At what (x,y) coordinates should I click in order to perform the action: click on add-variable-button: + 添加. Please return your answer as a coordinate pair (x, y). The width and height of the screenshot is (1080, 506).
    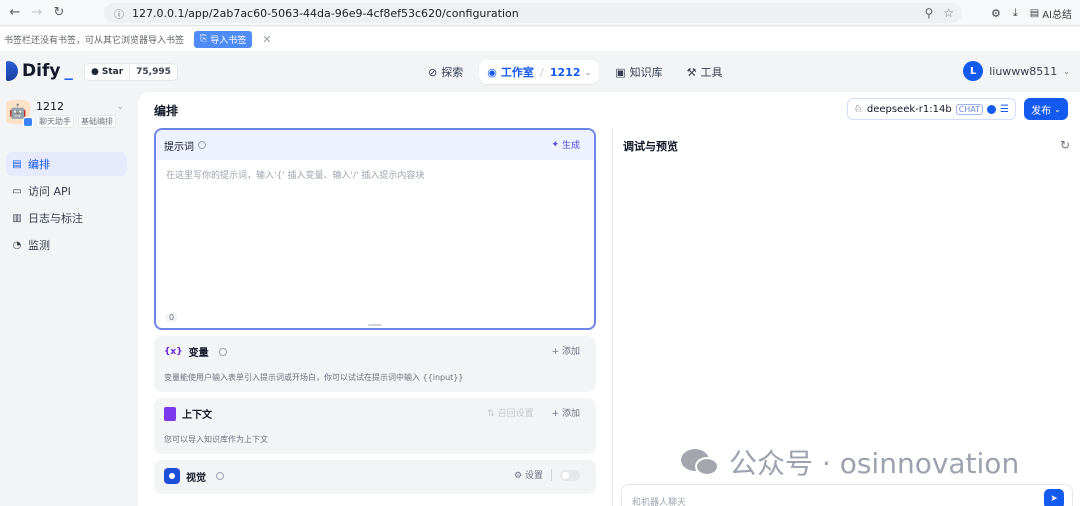
    Looking at the image, I should click on (566, 350).